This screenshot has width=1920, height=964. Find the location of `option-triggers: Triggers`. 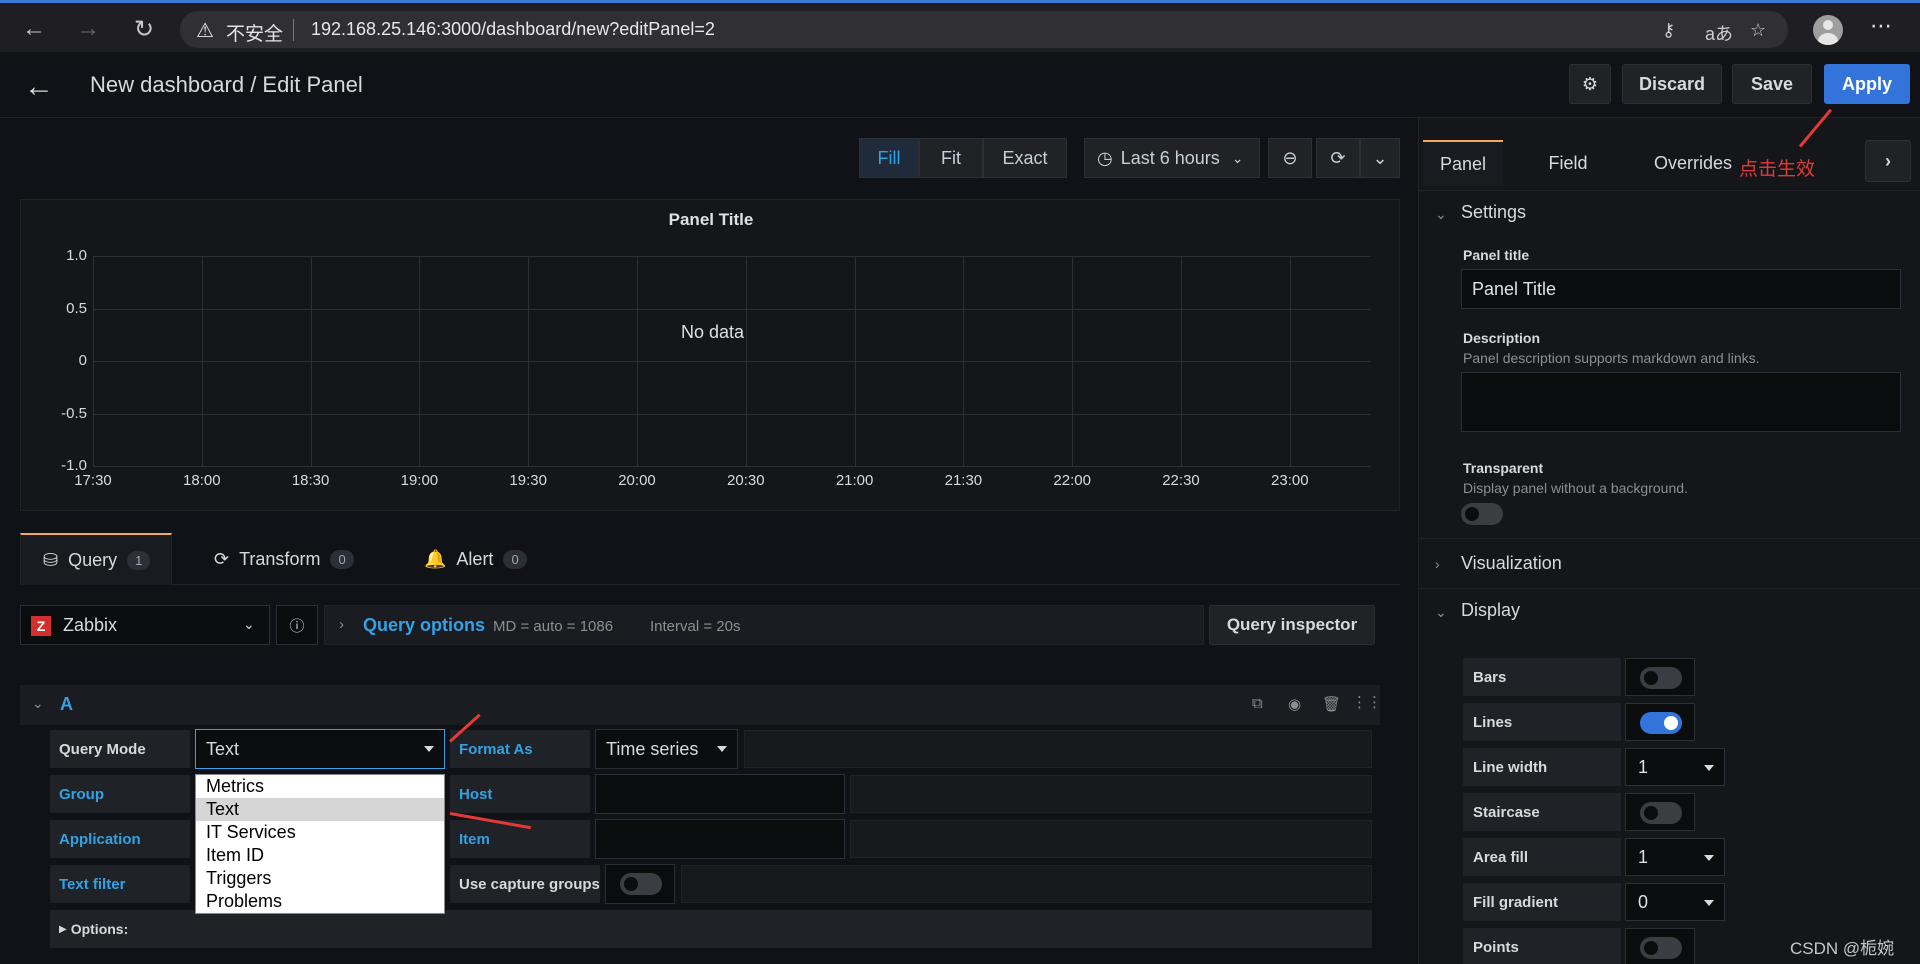

option-triggers: Triggers is located at coordinates (320, 878).